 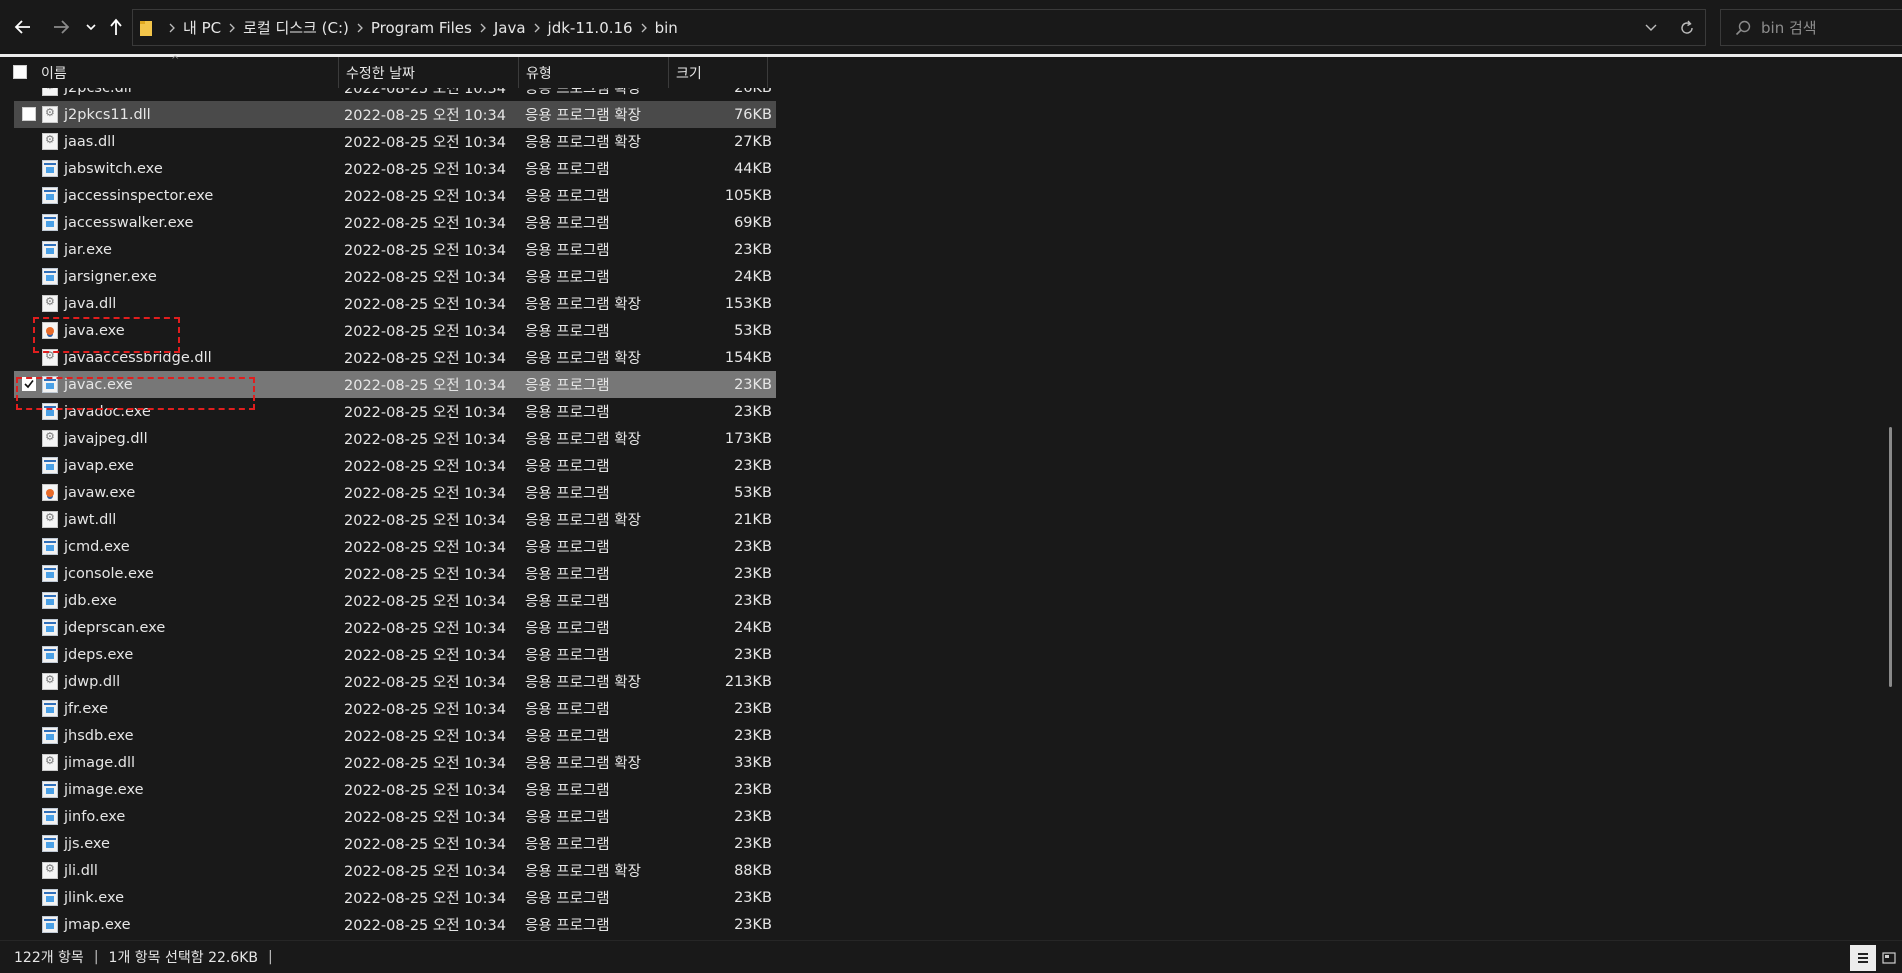 I want to click on column-modified: 수정한 날짜, so click(x=428, y=72).